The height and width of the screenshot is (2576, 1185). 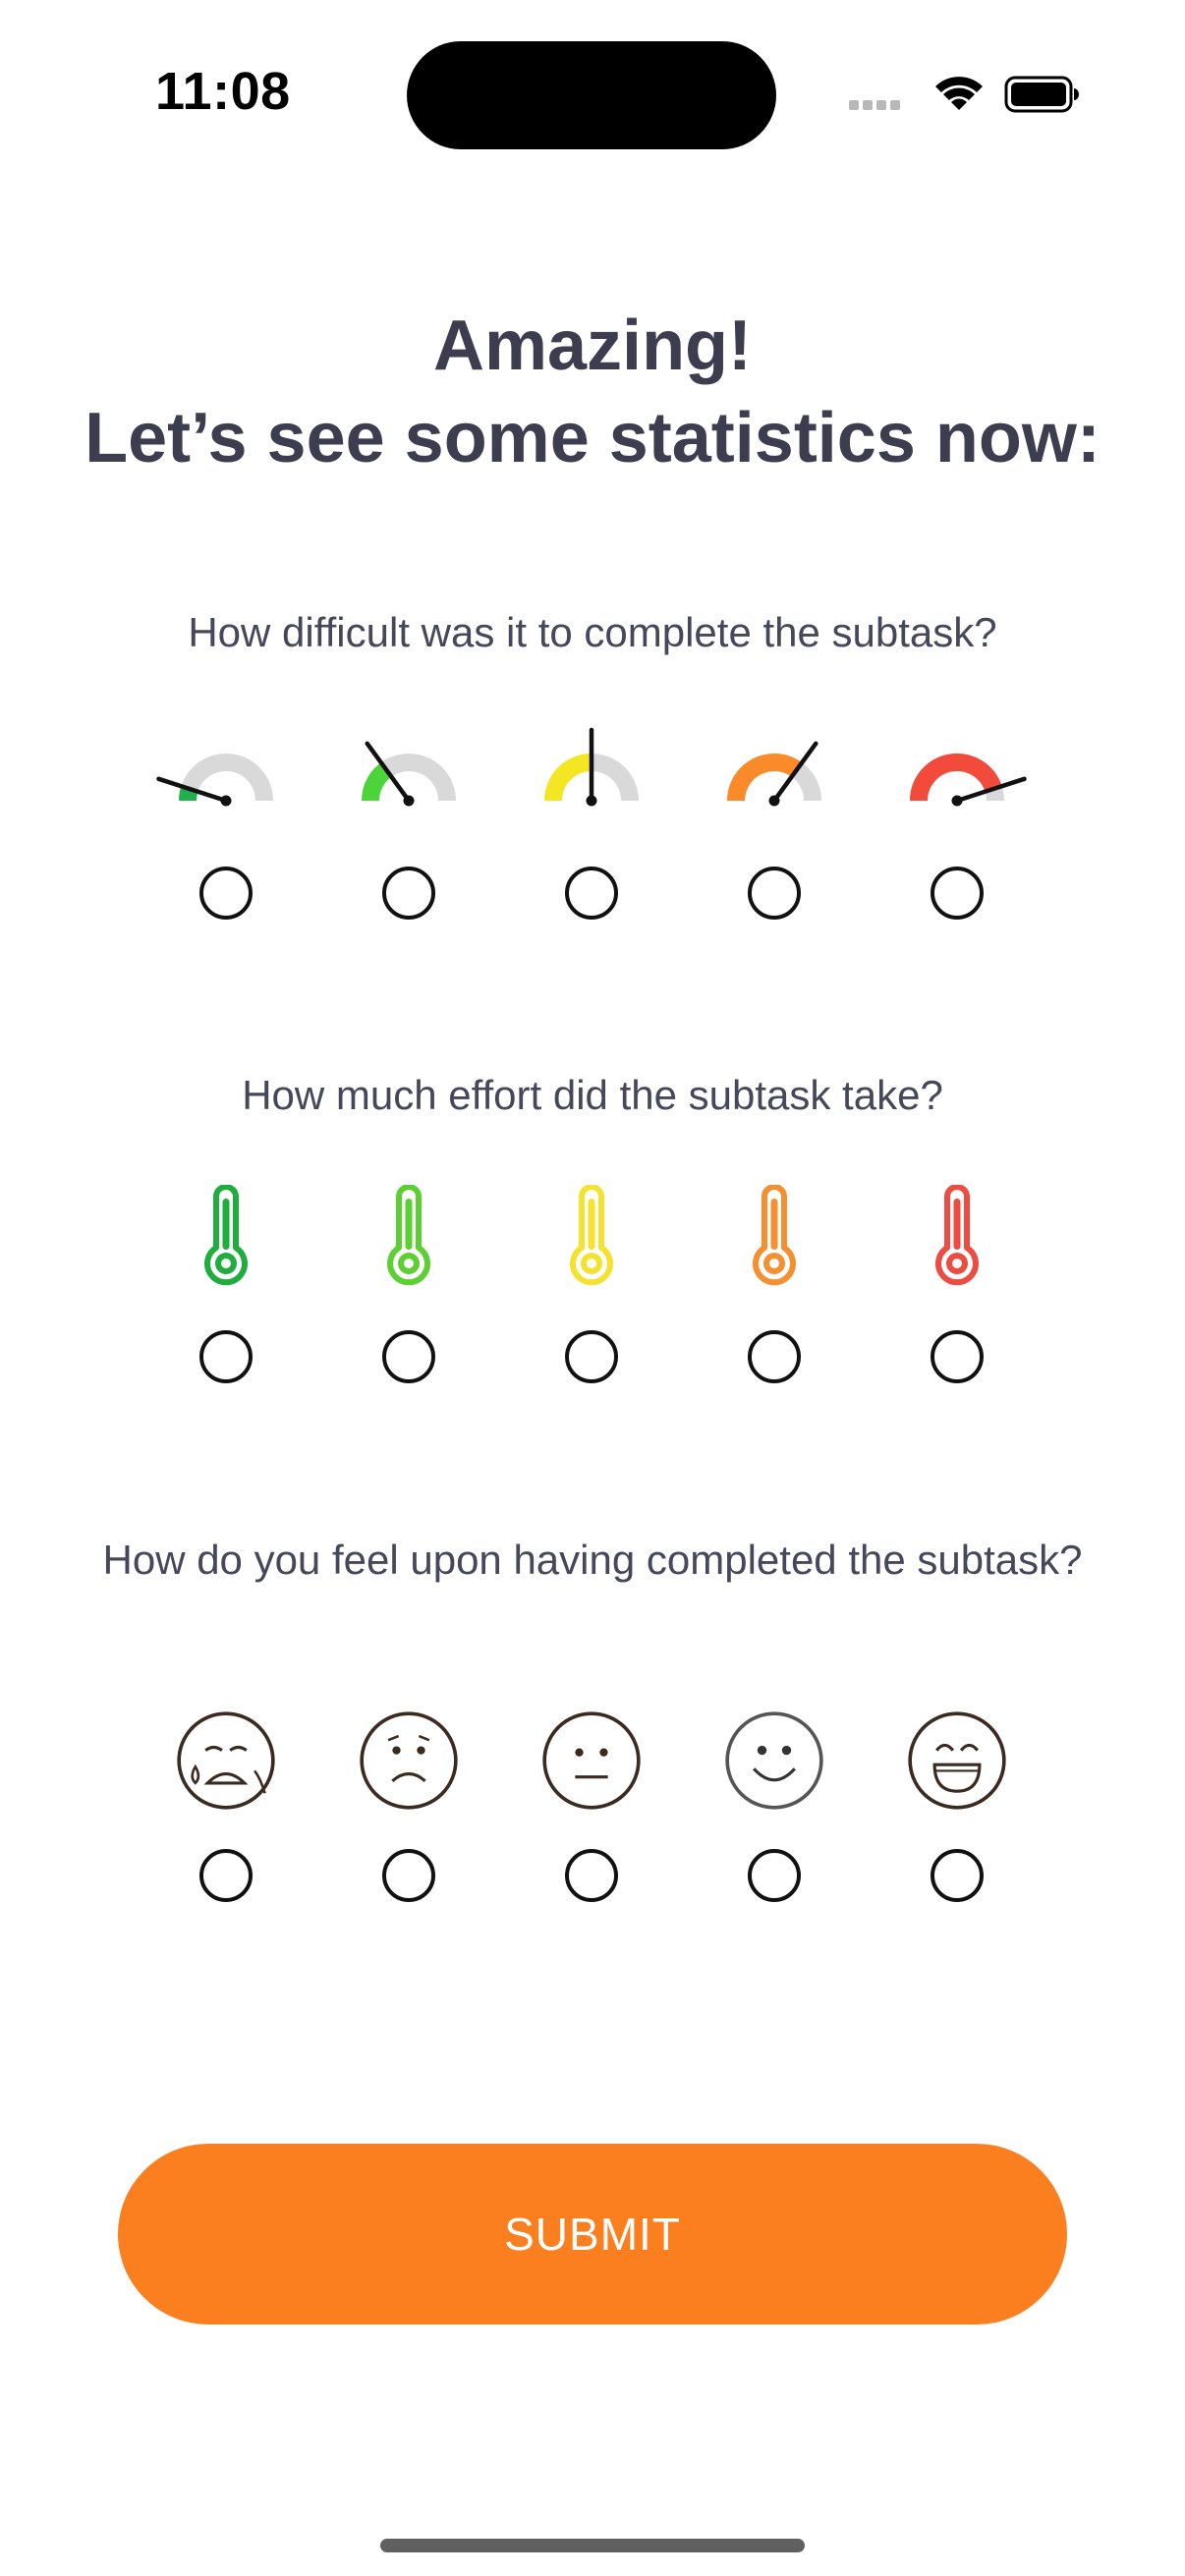 What do you see at coordinates (592, 438) in the screenshot?
I see `title-line-2: Let’s see some statistics now:` at bounding box center [592, 438].